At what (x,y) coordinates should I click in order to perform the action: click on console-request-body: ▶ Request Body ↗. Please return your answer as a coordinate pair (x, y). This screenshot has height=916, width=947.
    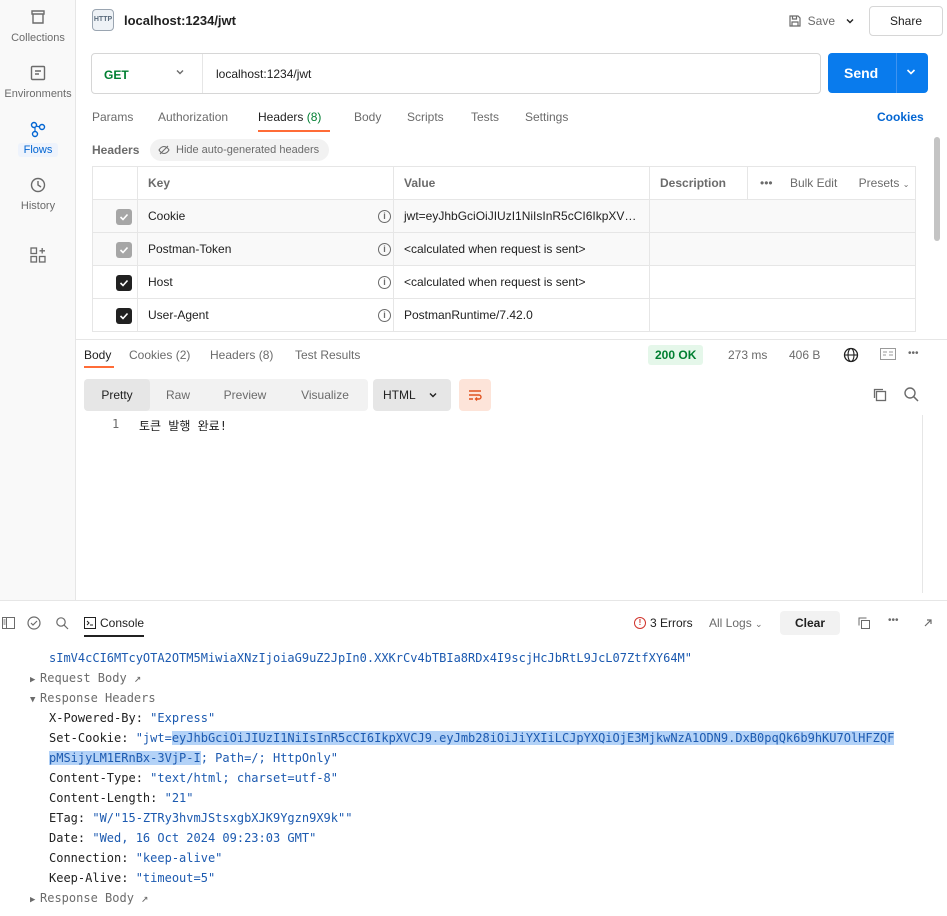
    Looking at the image, I should click on (85, 678).